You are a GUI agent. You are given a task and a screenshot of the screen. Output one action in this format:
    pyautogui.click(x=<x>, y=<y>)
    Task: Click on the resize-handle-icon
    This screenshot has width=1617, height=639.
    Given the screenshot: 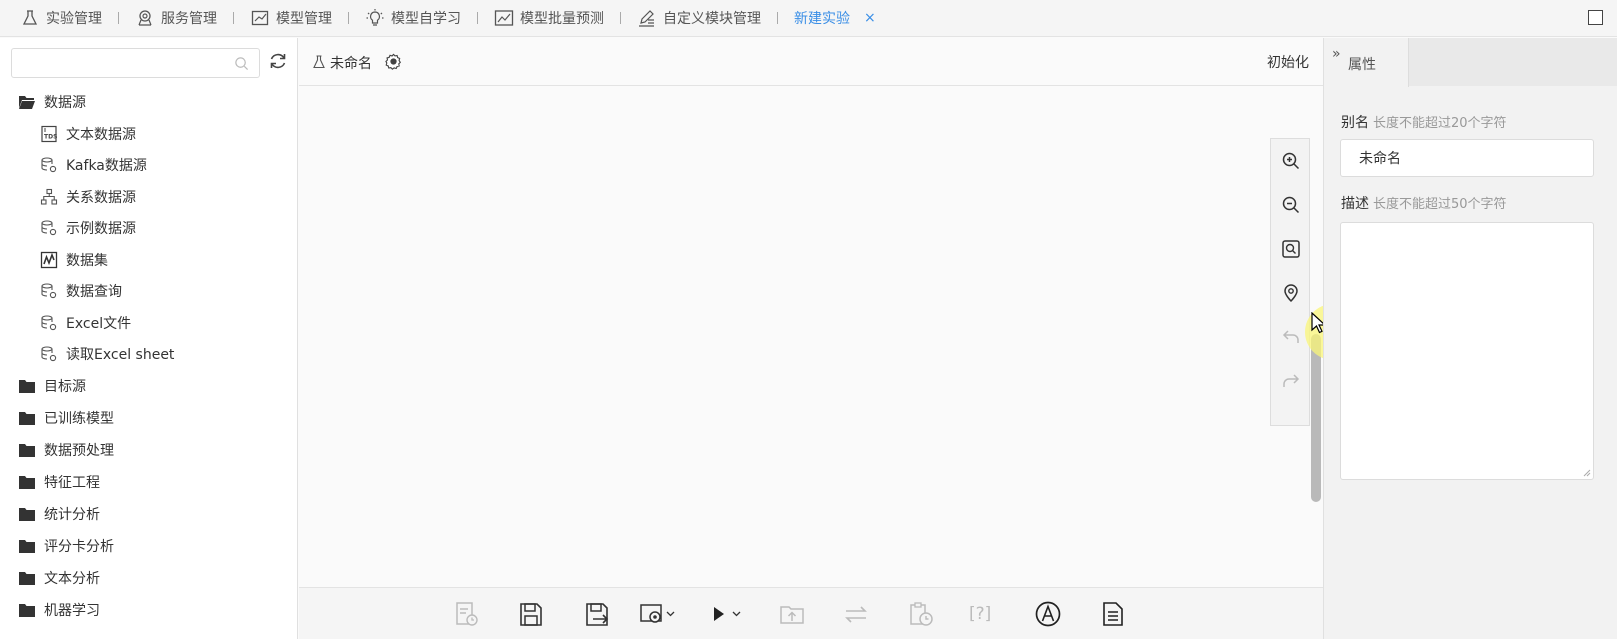 What is the action you would take?
    pyautogui.click(x=1587, y=473)
    